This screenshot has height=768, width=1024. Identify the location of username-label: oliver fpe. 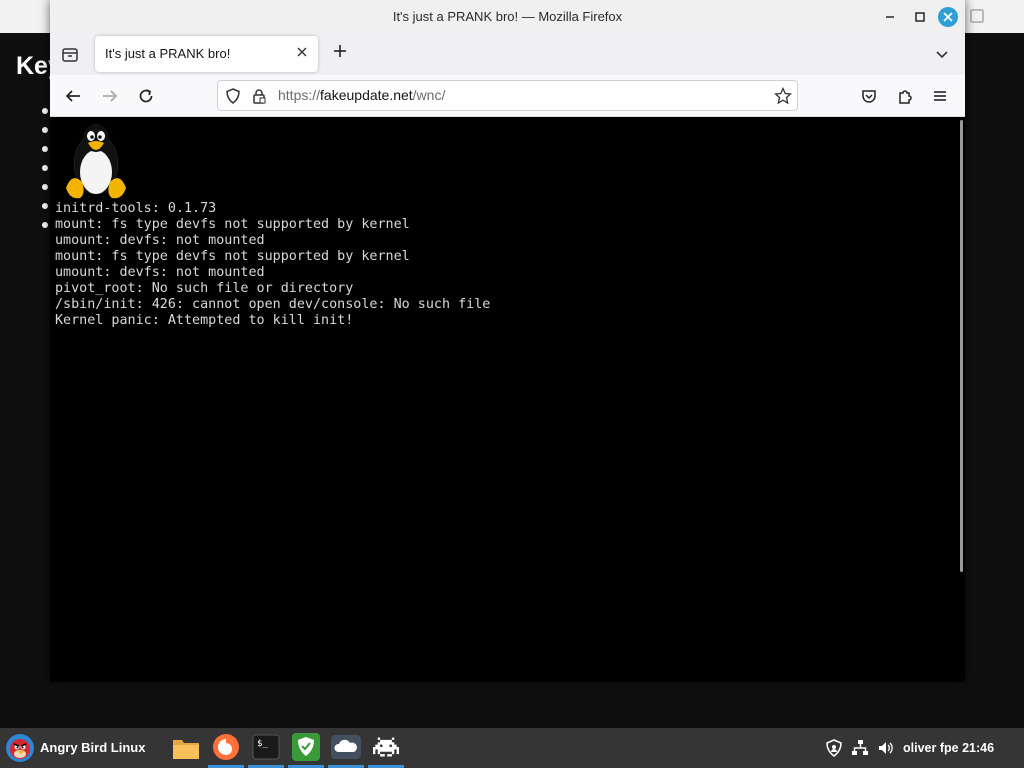
(931, 748).